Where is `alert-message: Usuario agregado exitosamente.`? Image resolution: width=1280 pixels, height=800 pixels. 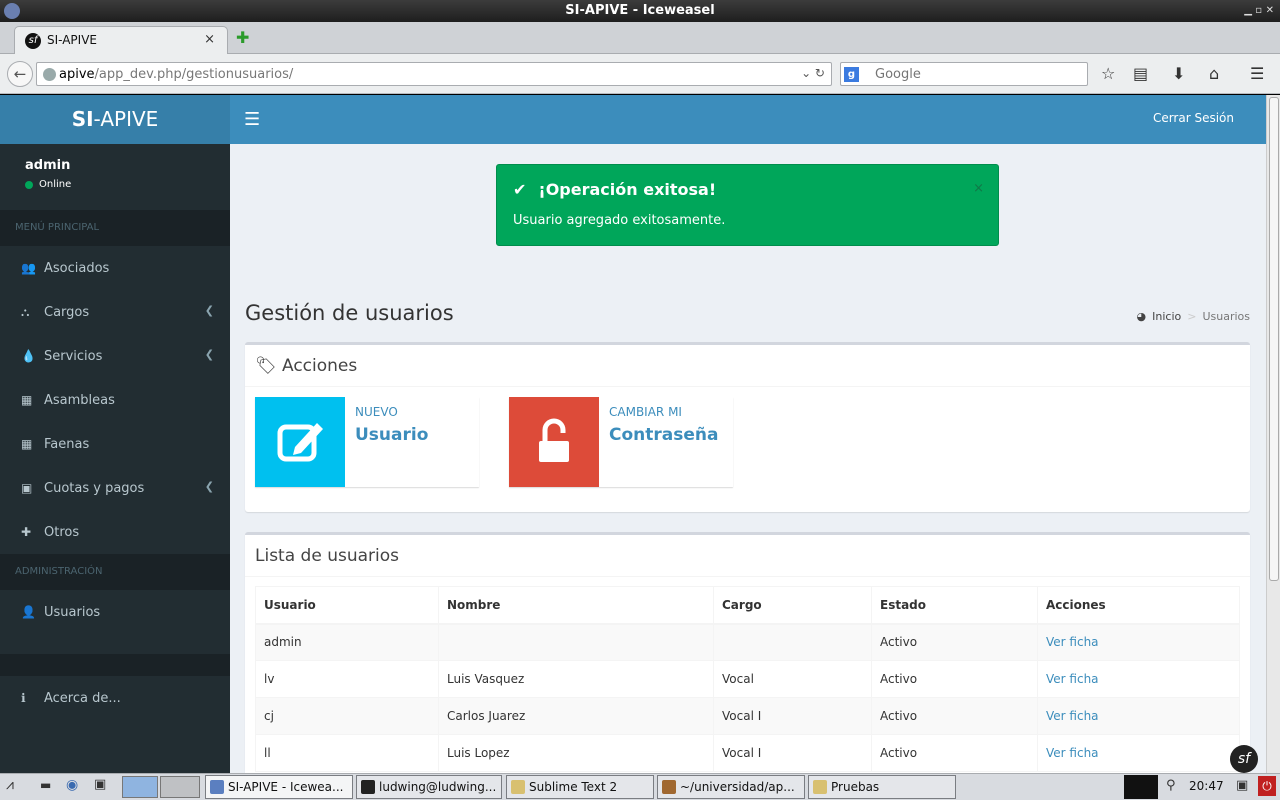
alert-message: Usuario agregado exitosamente. is located at coordinates (619, 220).